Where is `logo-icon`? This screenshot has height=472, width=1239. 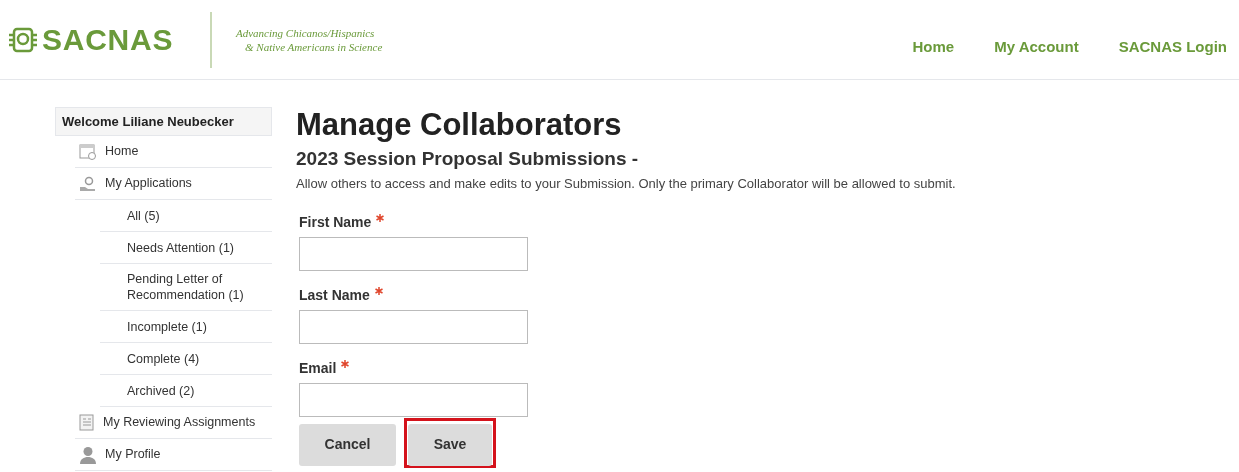 logo-icon is located at coordinates (23, 39).